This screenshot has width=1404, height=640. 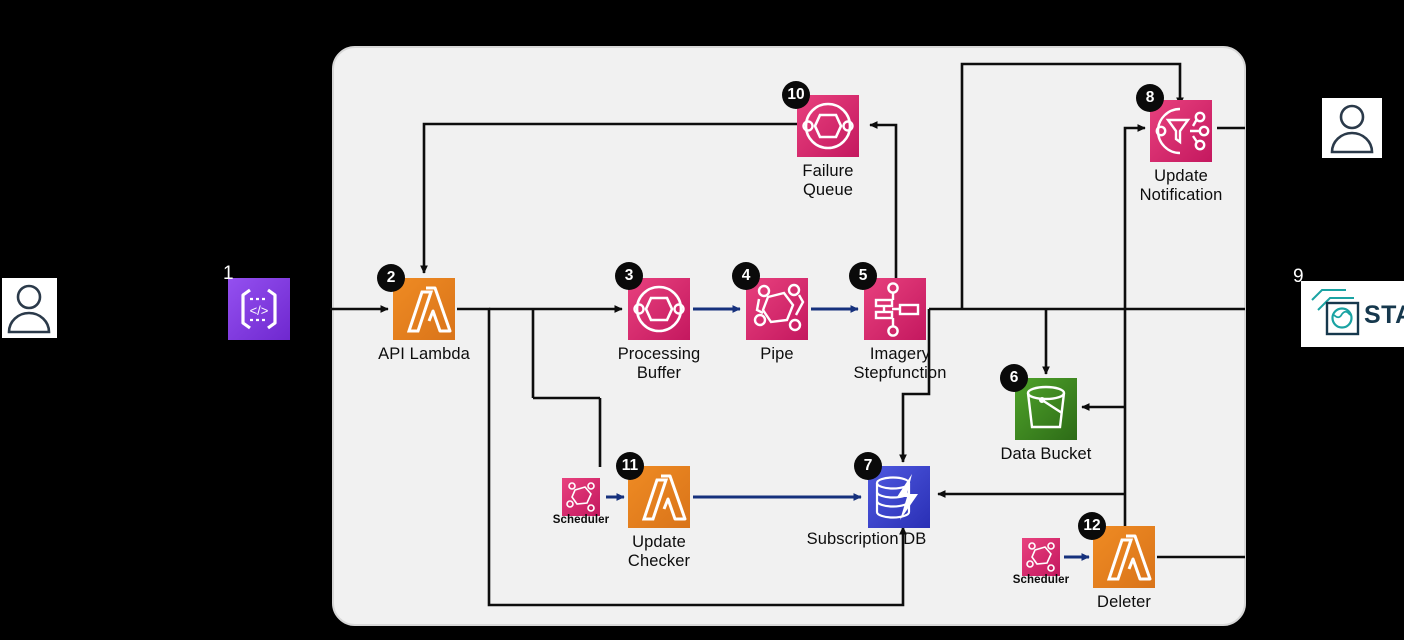 What do you see at coordinates (581, 497) in the screenshot?
I see `scheduler-update-checker-icon` at bounding box center [581, 497].